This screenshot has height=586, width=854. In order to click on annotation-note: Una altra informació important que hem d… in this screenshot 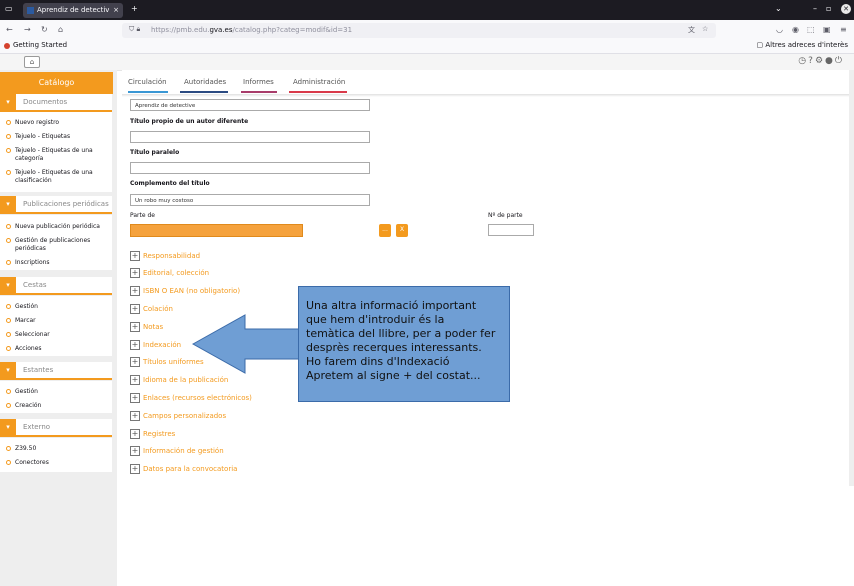, I will do `click(404, 344)`.